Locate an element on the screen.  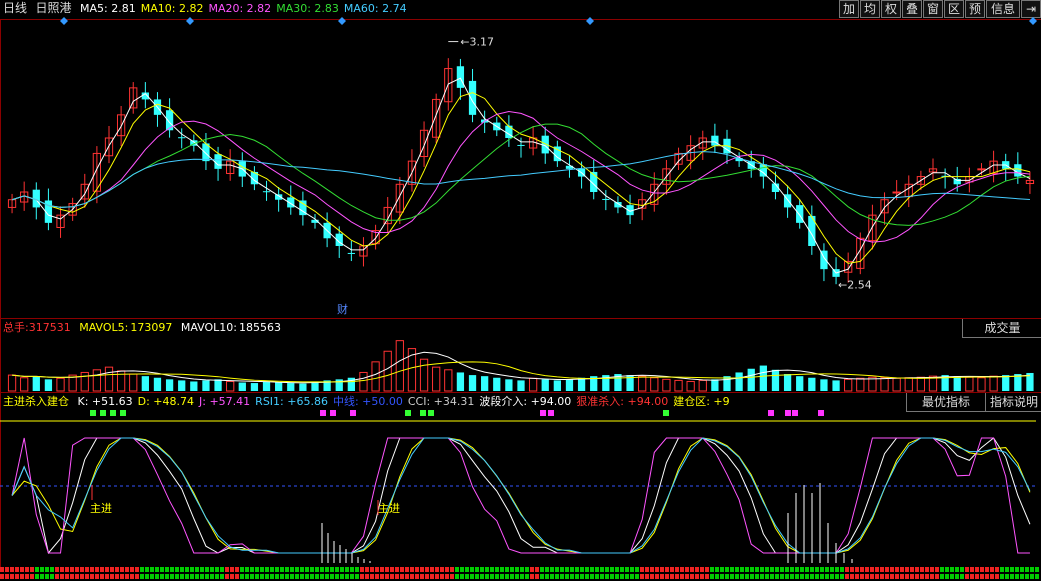
indicator-item-5: CCI: +34.31 is located at coordinates (441, 401).